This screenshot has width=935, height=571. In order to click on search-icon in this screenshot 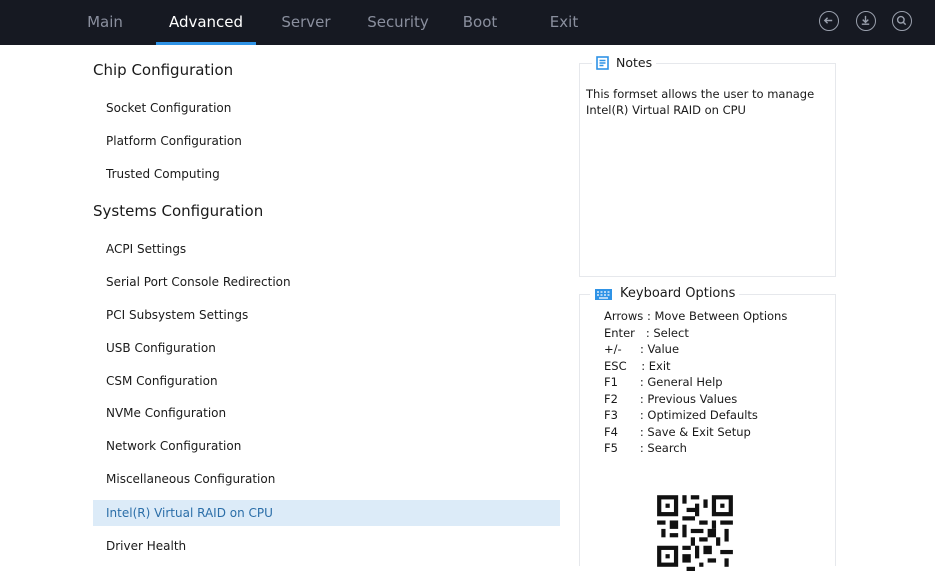, I will do `click(902, 21)`.